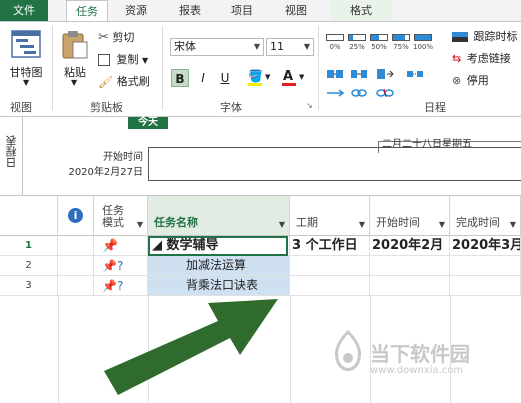 The image size is (521, 403). What do you see at coordinates (481, 59) in the screenshot?
I see `respect-links-button: ⇆ 考虑链接` at bounding box center [481, 59].